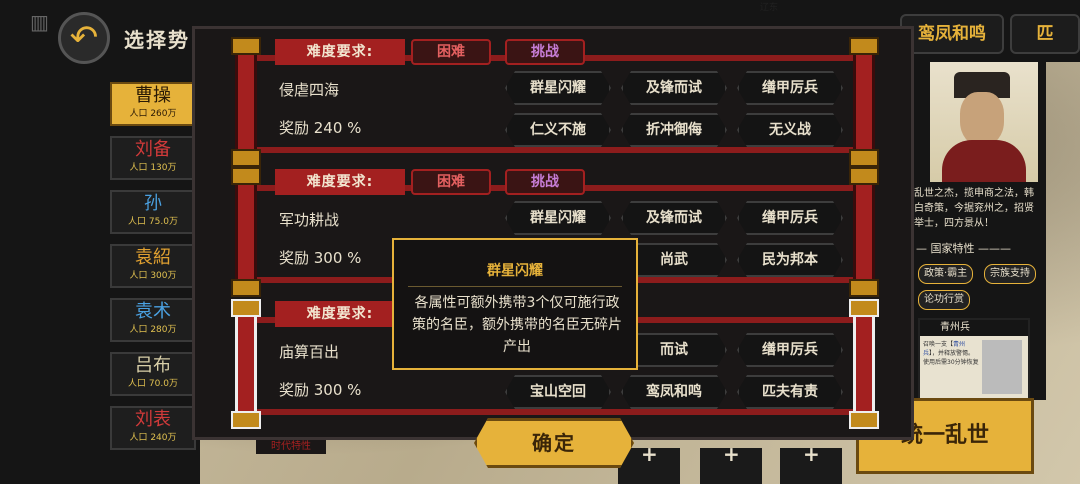 The width and height of the screenshot is (1080, 484). What do you see at coordinates (309, 220) in the screenshot?
I see `difficulty-name: 军功耕战` at bounding box center [309, 220].